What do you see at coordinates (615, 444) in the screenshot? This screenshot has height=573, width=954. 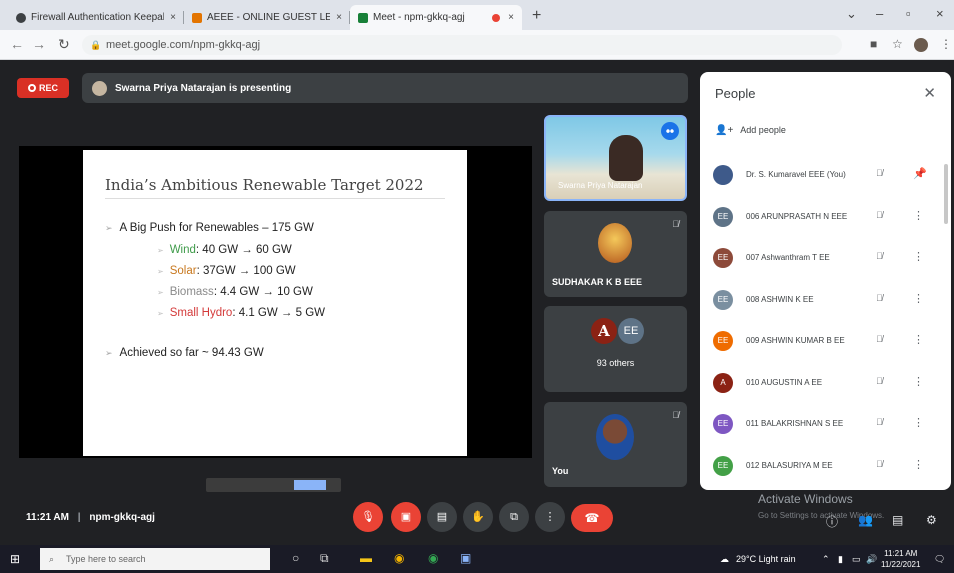 I see `participant-tile-self: 🎙̸ You` at bounding box center [615, 444].